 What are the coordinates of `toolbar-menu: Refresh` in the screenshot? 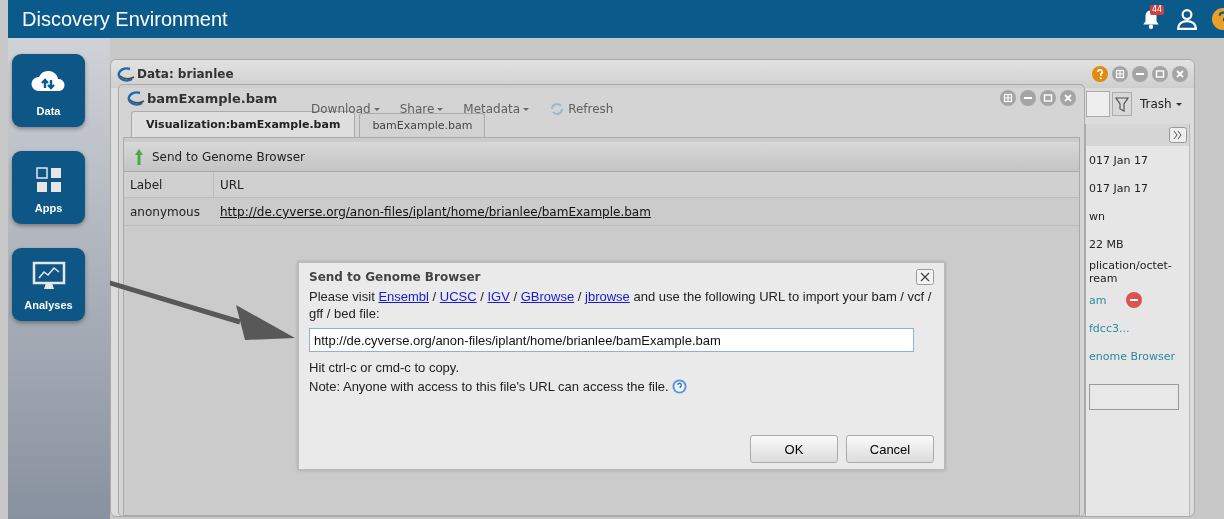 It's located at (581, 109).